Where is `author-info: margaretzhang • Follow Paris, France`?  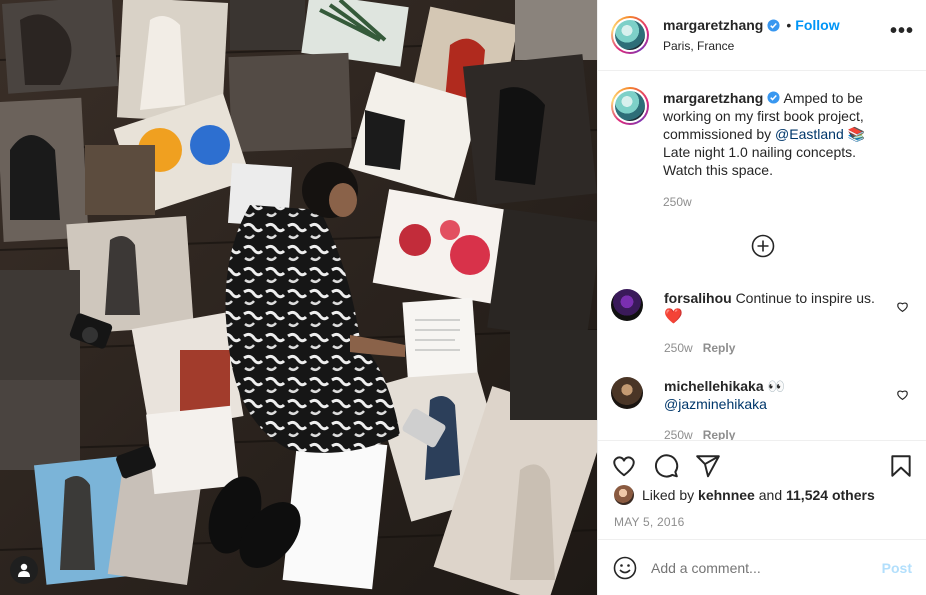 author-info: margaretzhang • Follow Paris, France is located at coordinates (751, 35).